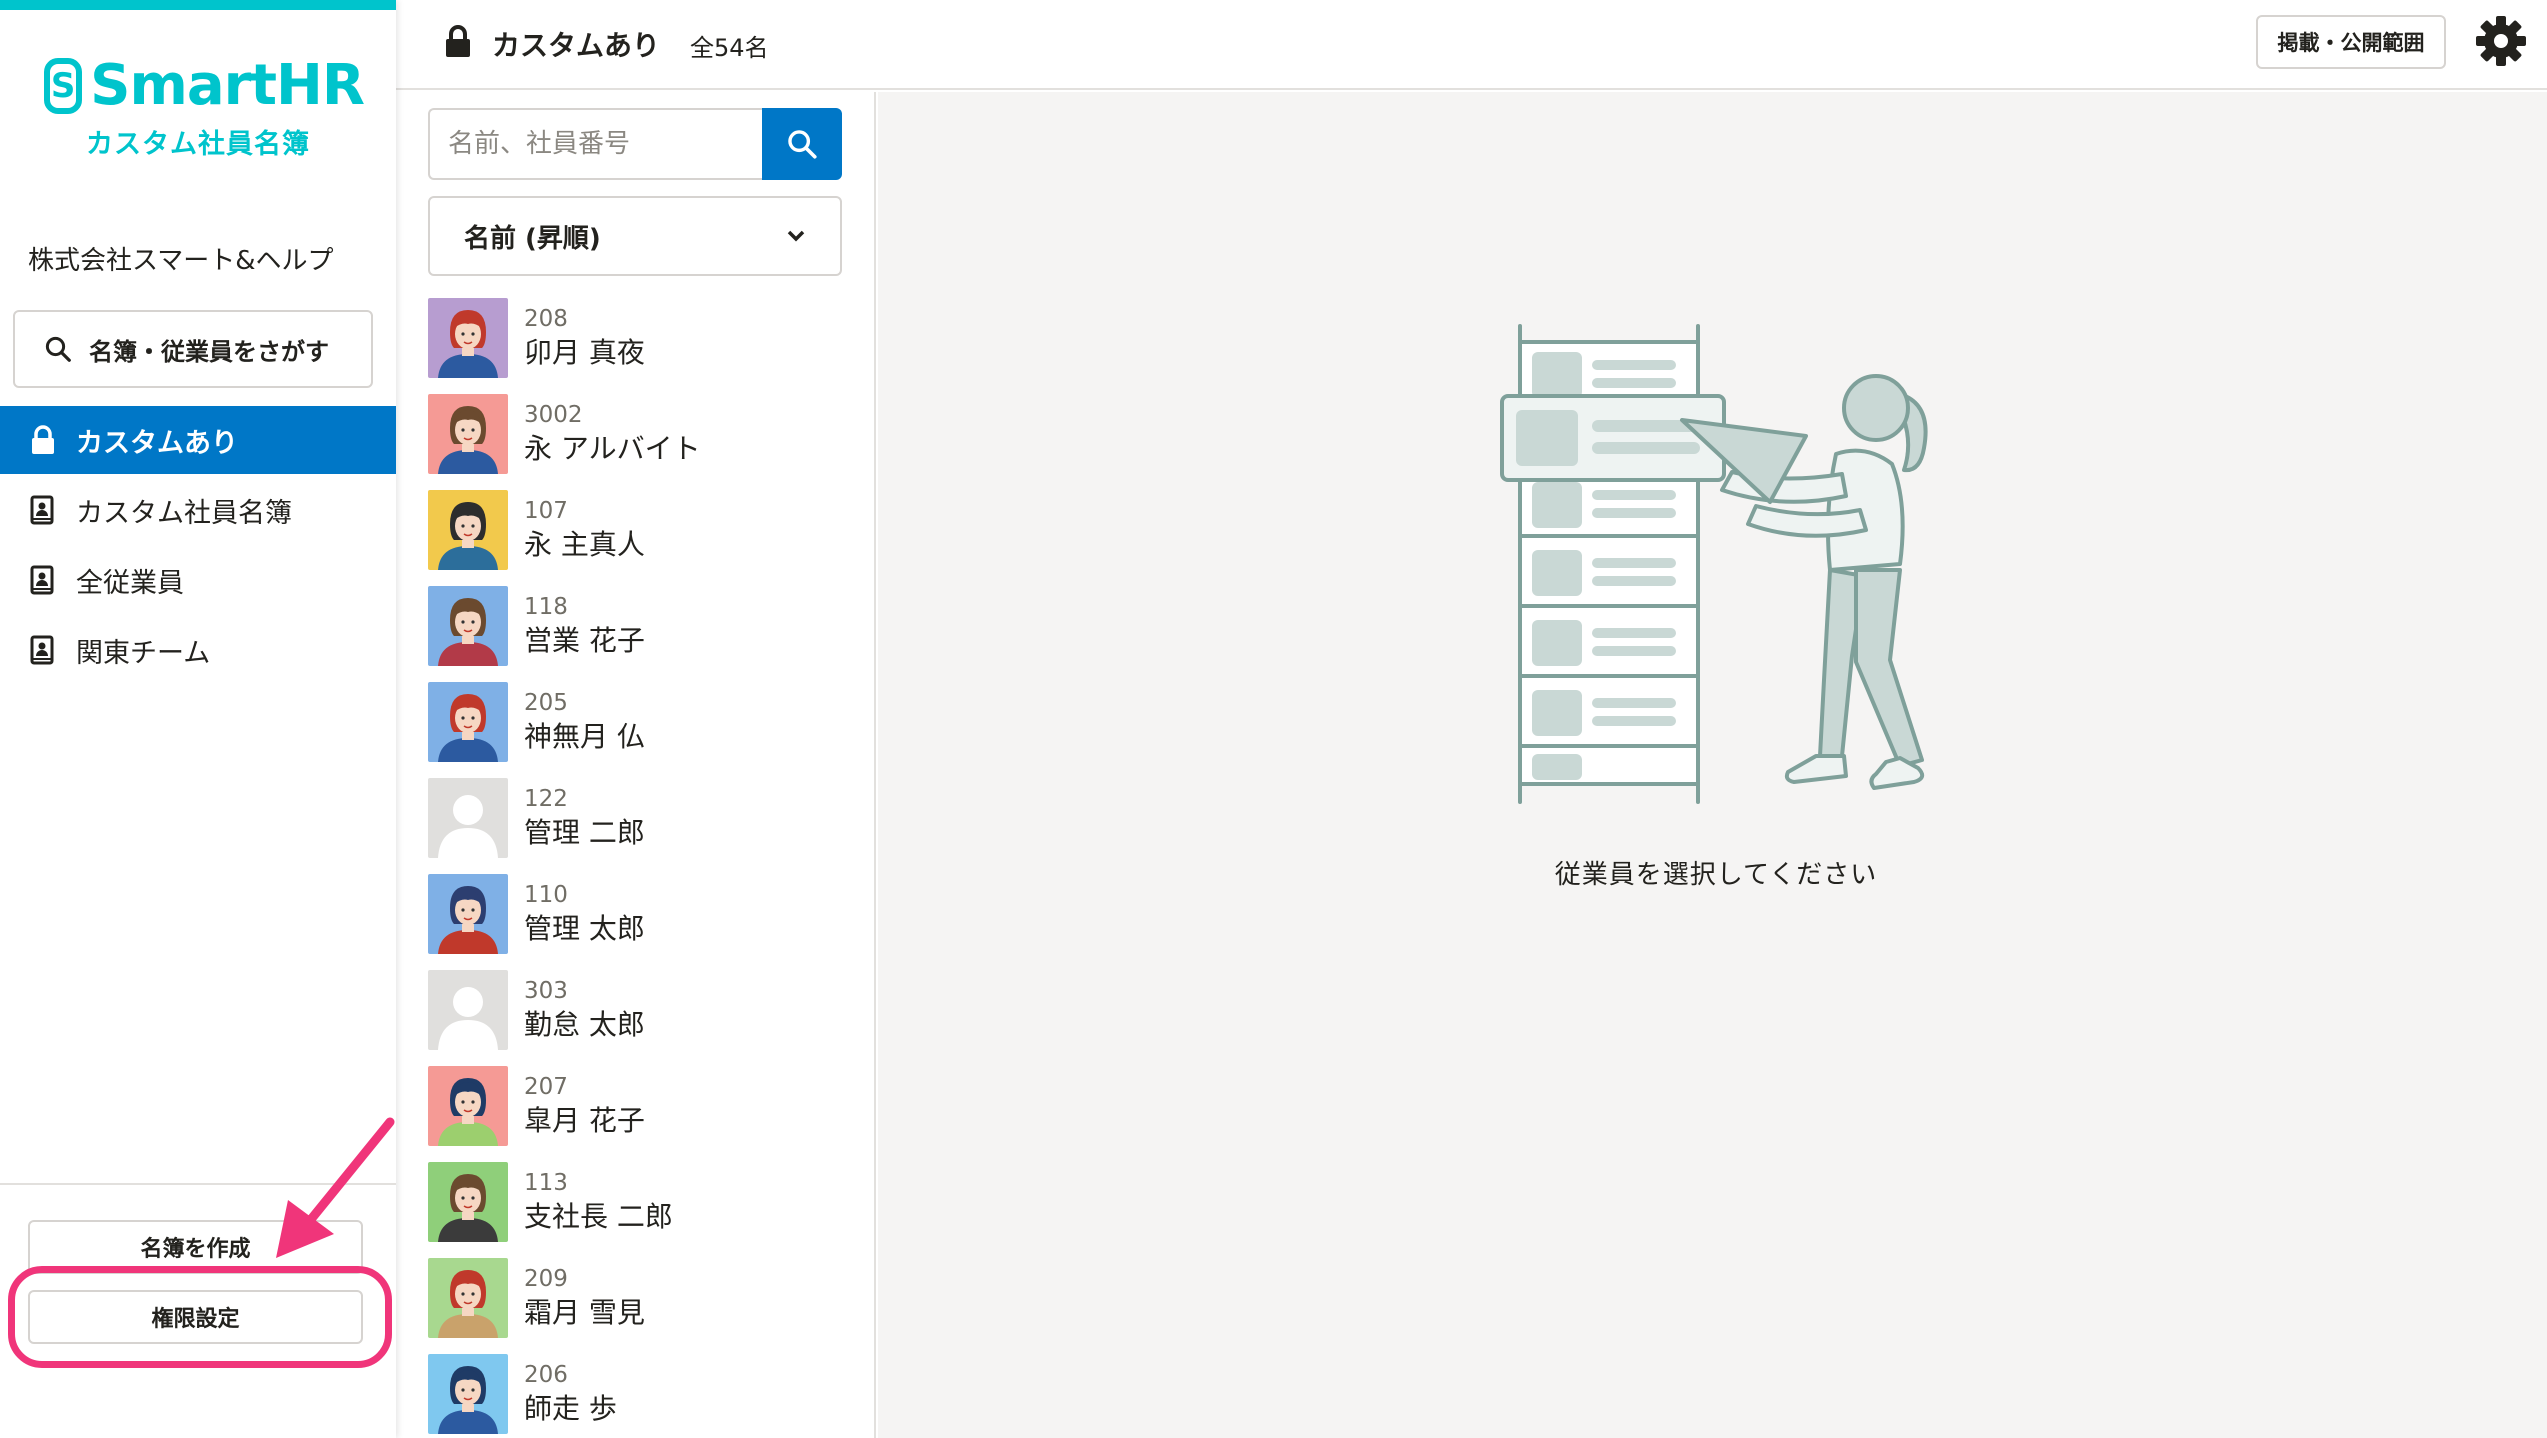 This screenshot has height=1438, width=2547. Describe the element at coordinates (143, 653) in the screenshot. I see `sidebar-item-label: 関東チーム` at that location.